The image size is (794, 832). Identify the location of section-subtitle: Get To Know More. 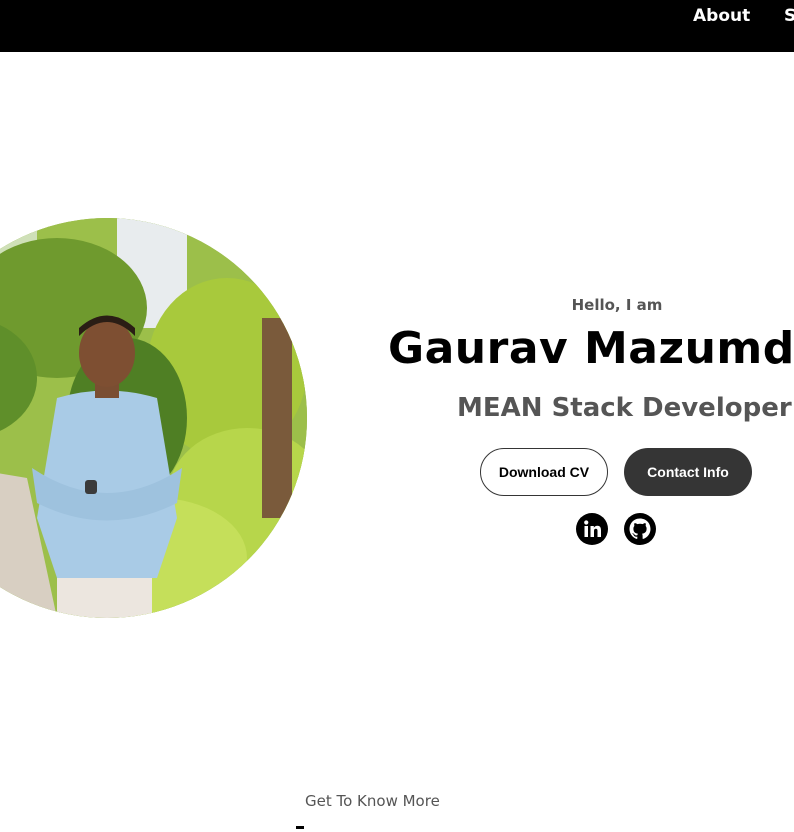
(372, 801).